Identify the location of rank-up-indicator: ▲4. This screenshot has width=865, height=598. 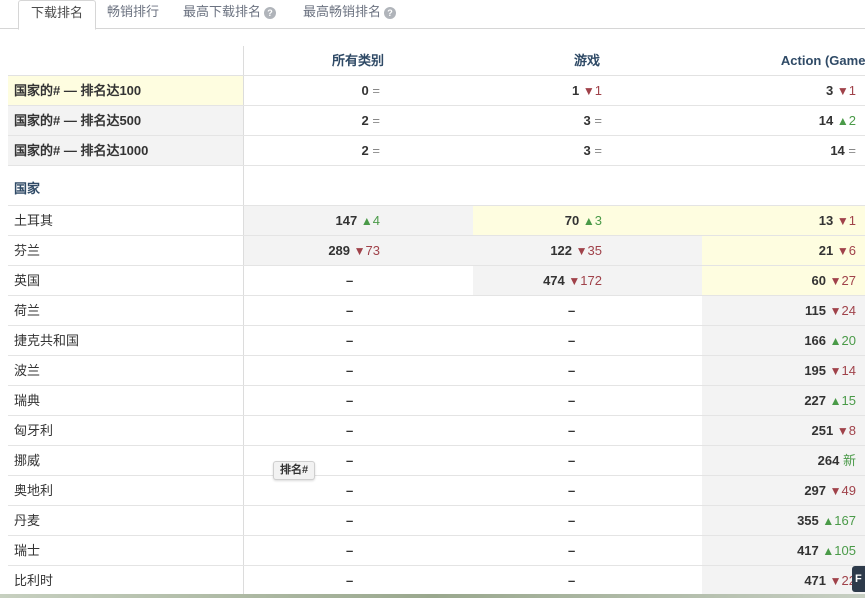
(370, 220).